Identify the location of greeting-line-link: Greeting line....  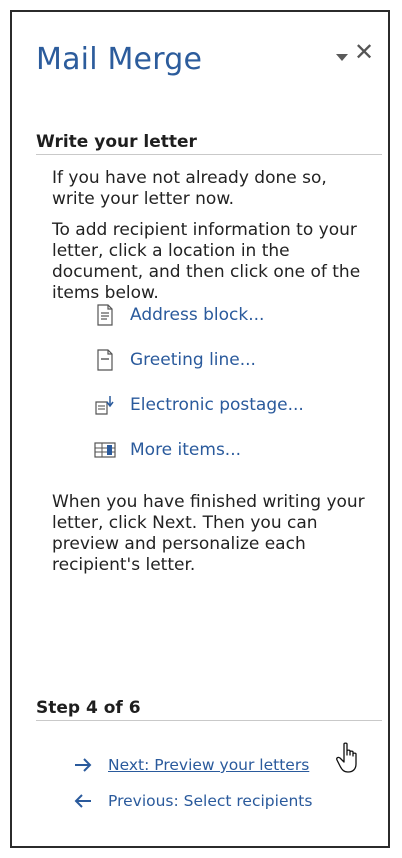
(175, 360).